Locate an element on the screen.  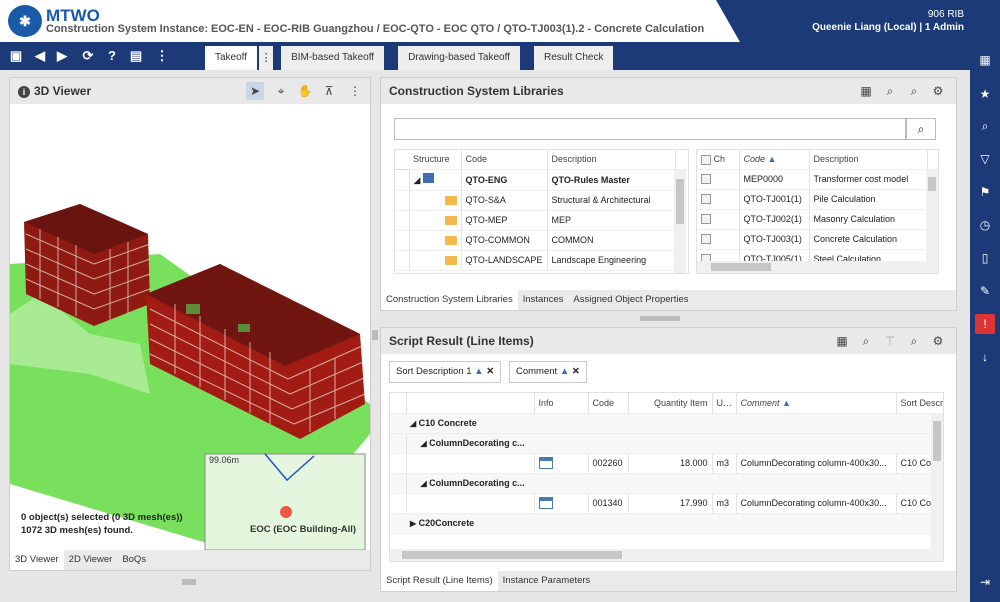
col-comment: Comment ▲ is located at coordinates (816, 403).